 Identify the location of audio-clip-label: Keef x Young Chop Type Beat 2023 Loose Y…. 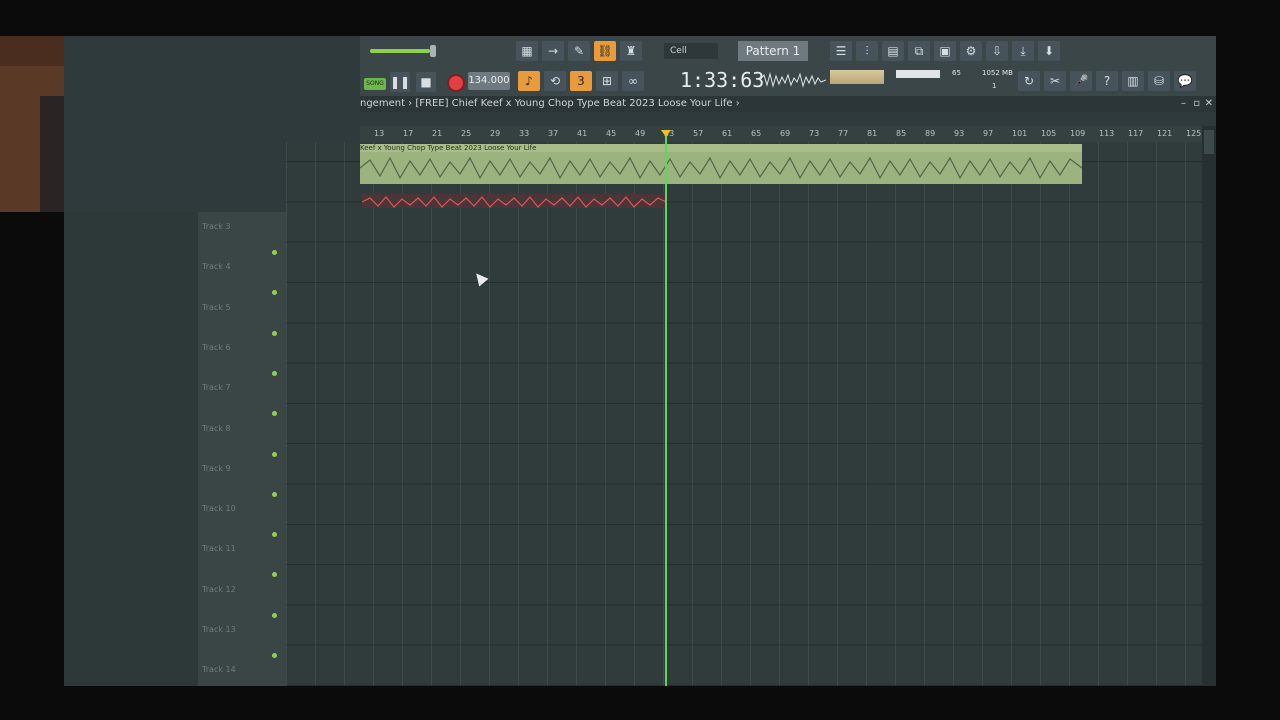
(721, 148).